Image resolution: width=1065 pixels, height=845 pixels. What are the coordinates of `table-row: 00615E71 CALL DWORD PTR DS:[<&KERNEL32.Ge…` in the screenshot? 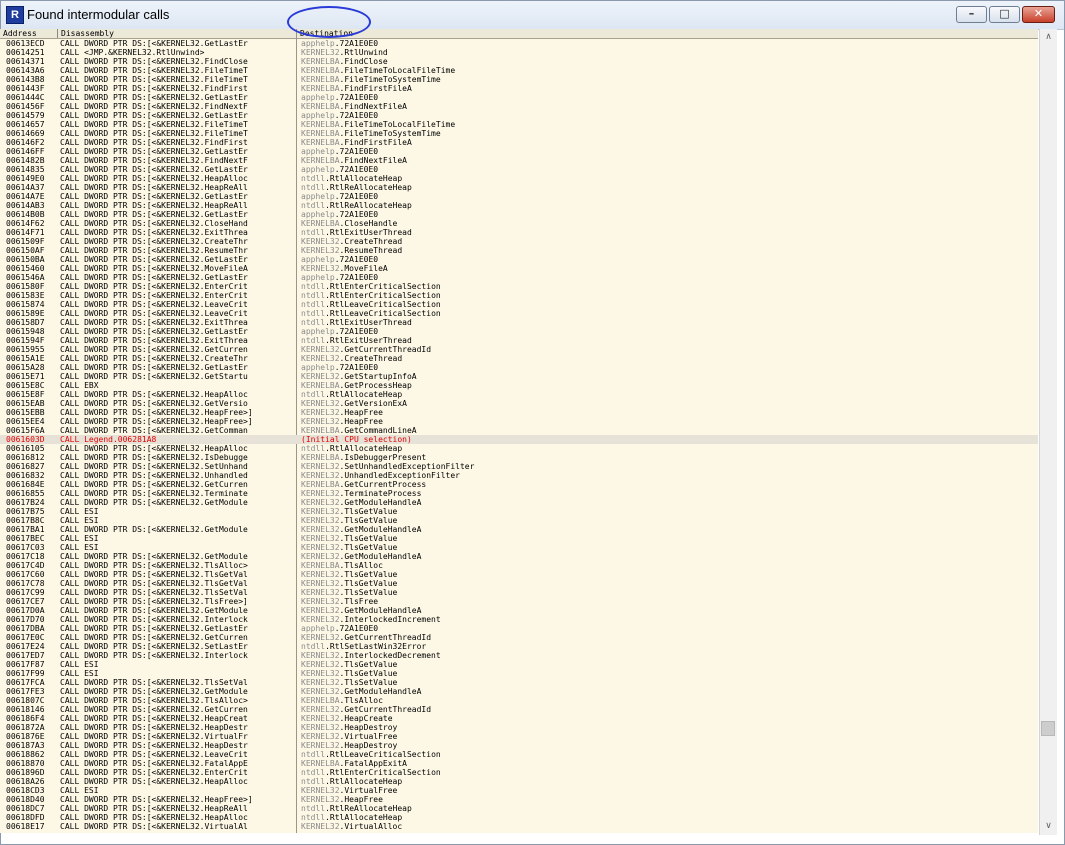 It's located at (519, 376).